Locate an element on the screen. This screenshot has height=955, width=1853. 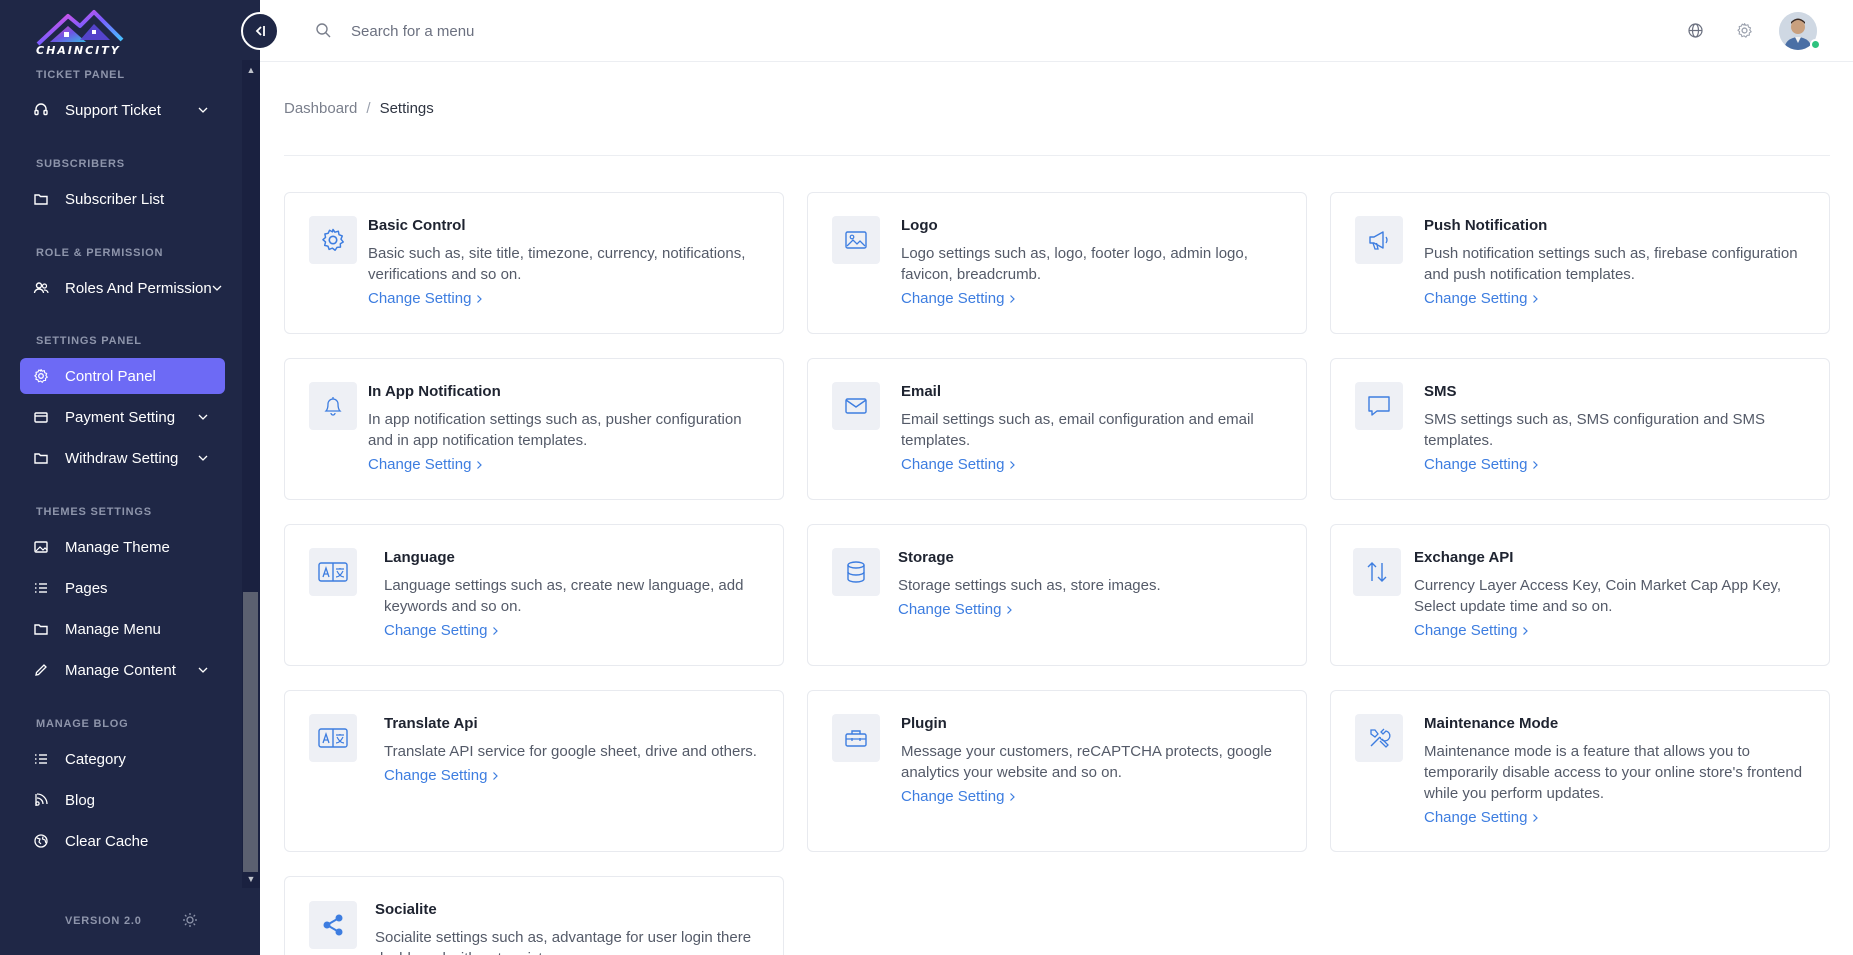
sidebar-item-label: Manage Content is located at coordinates (120, 670).